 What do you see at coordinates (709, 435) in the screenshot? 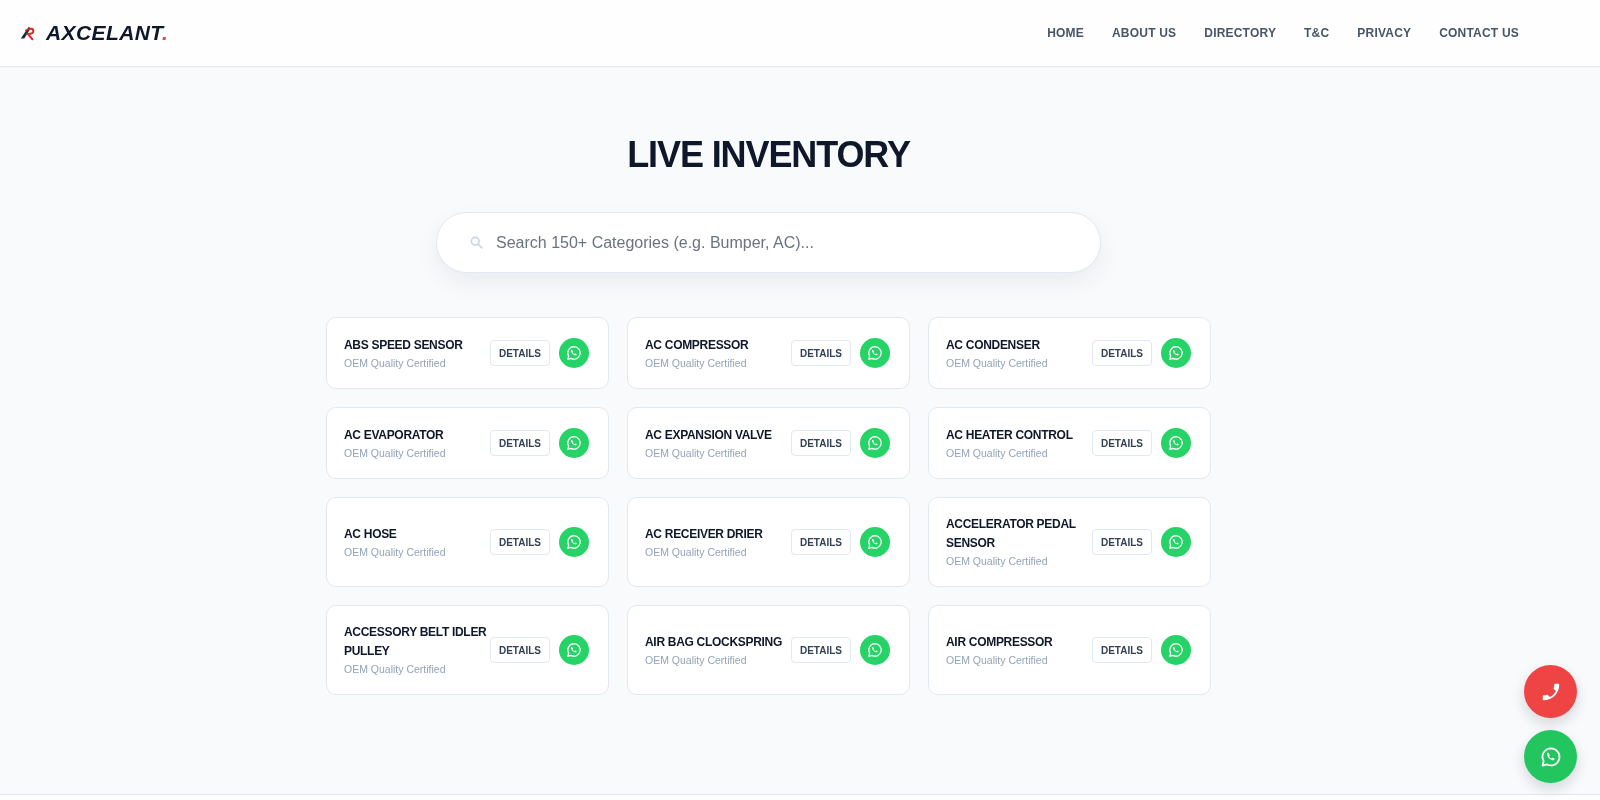
I see `product-name: AC EXPANSION VALVE` at bounding box center [709, 435].